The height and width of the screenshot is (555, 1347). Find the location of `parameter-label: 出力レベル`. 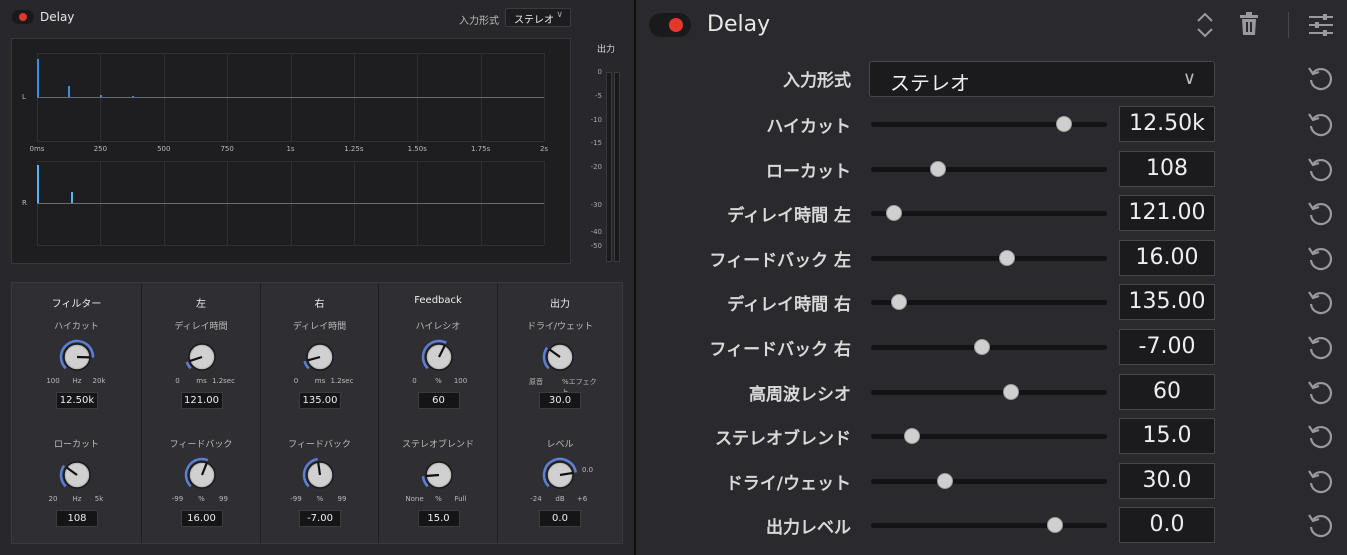

parameter-label: 出力レベル is located at coordinates (808, 528).